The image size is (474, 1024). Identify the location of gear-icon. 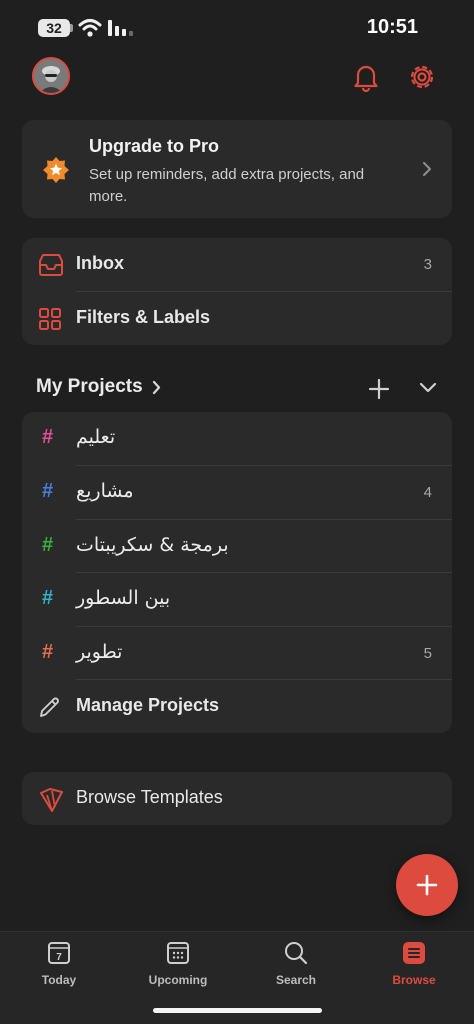
(422, 77).